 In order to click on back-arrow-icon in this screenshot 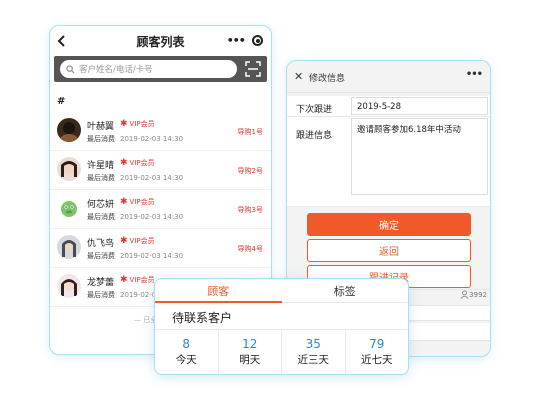, I will do `click(62, 41)`.